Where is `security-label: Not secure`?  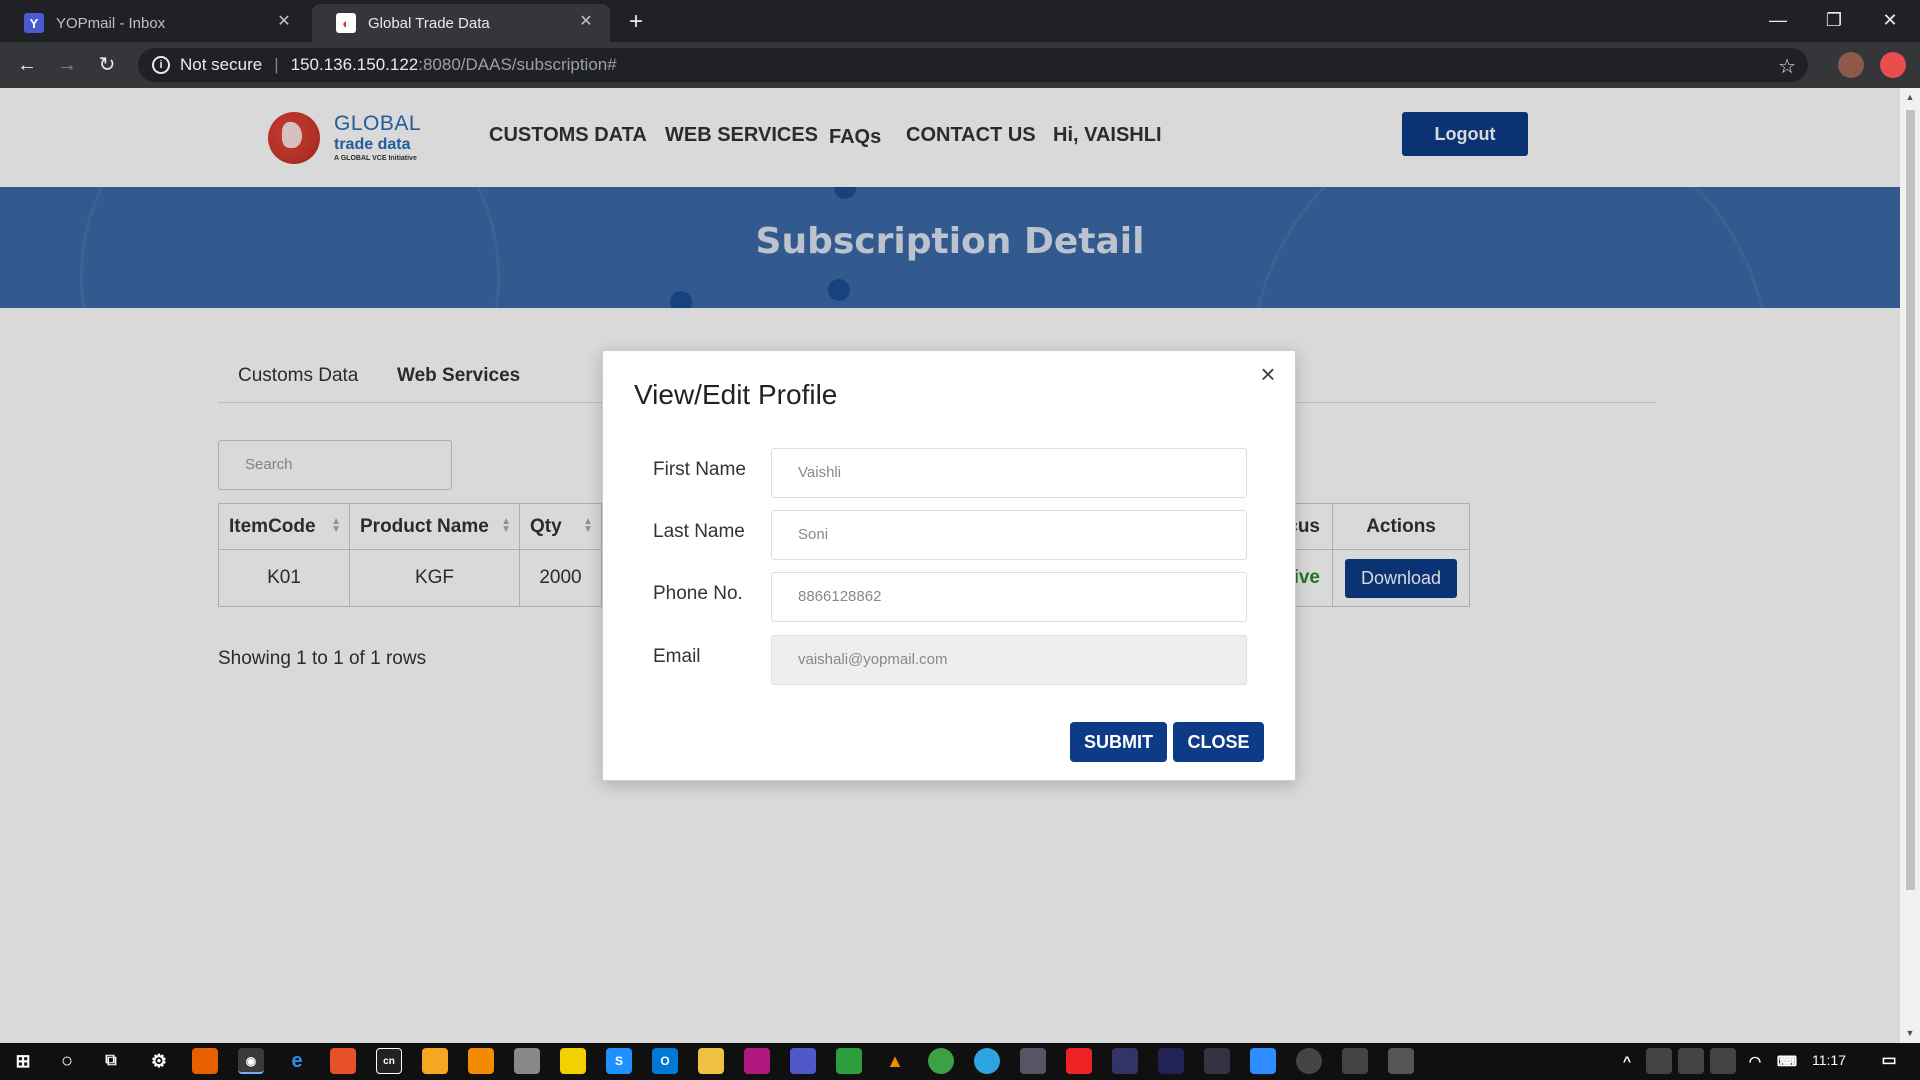
security-label: Not secure is located at coordinates (221, 64).